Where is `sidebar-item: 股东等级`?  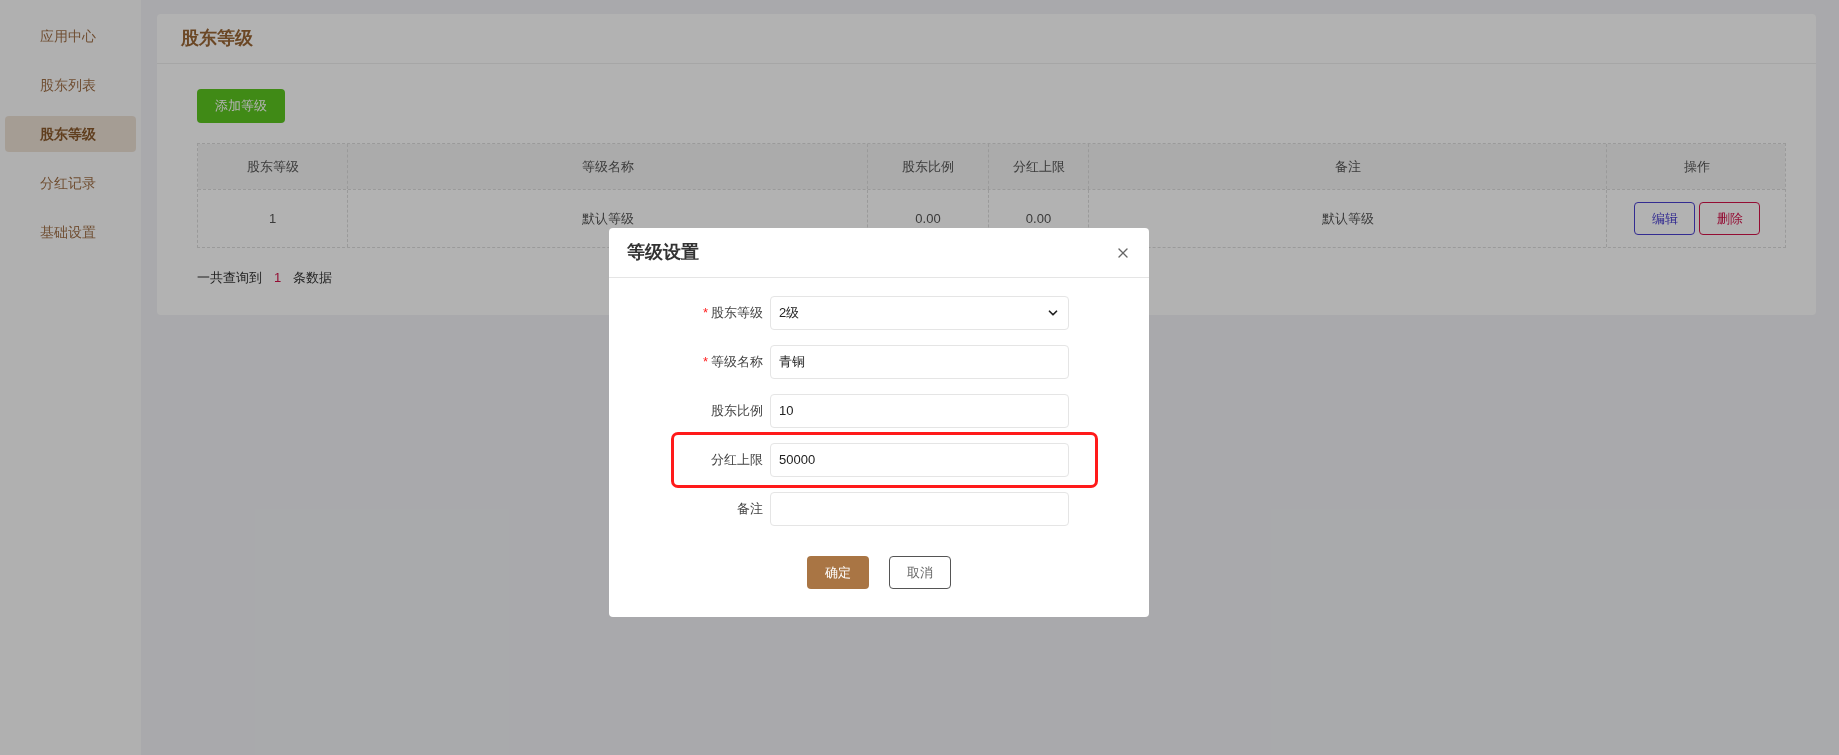 sidebar-item: 股东等级 is located at coordinates (70, 134).